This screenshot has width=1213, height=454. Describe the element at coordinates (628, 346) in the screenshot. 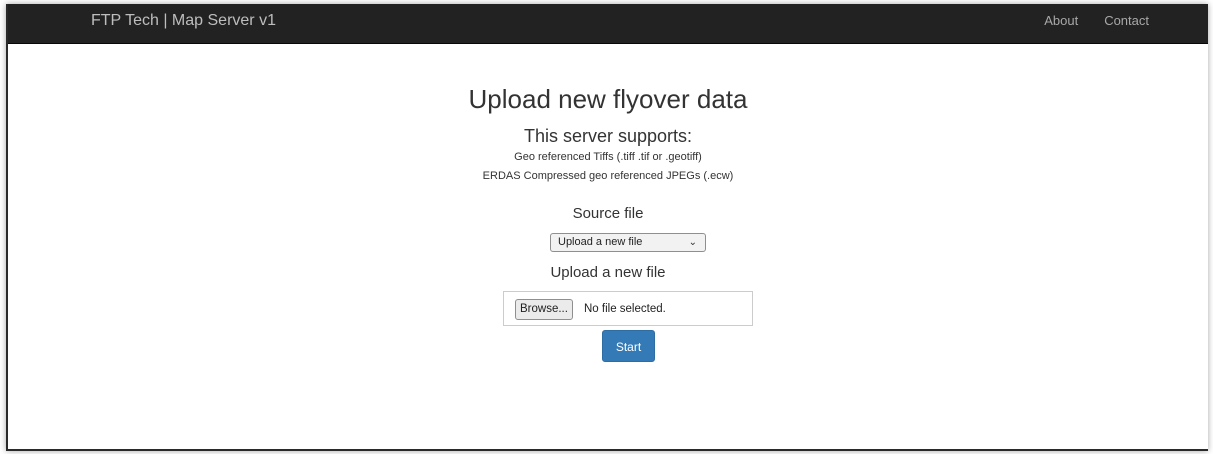

I see `start-button: Start` at that location.